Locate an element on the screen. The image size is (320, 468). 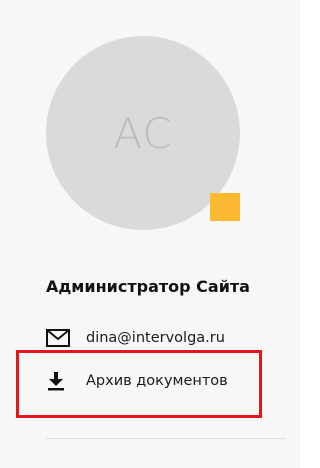
email-link: dina@intervolga.ru is located at coordinates (135, 338).